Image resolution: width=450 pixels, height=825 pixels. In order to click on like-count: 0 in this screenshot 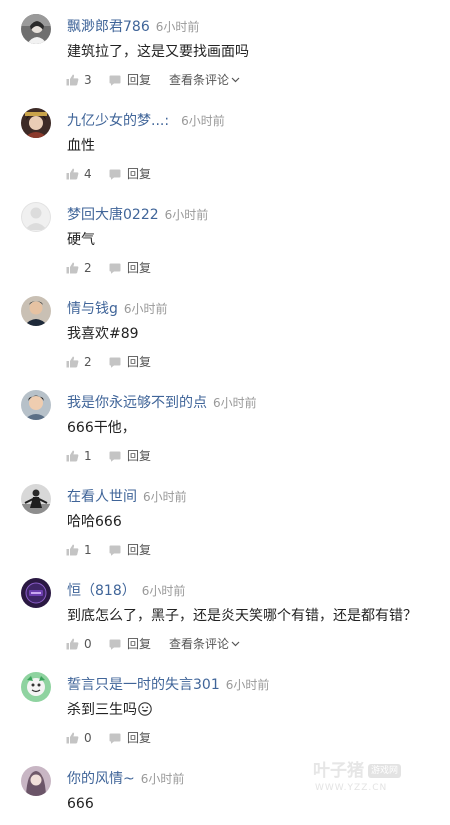, I will do `click(88, 738)`.